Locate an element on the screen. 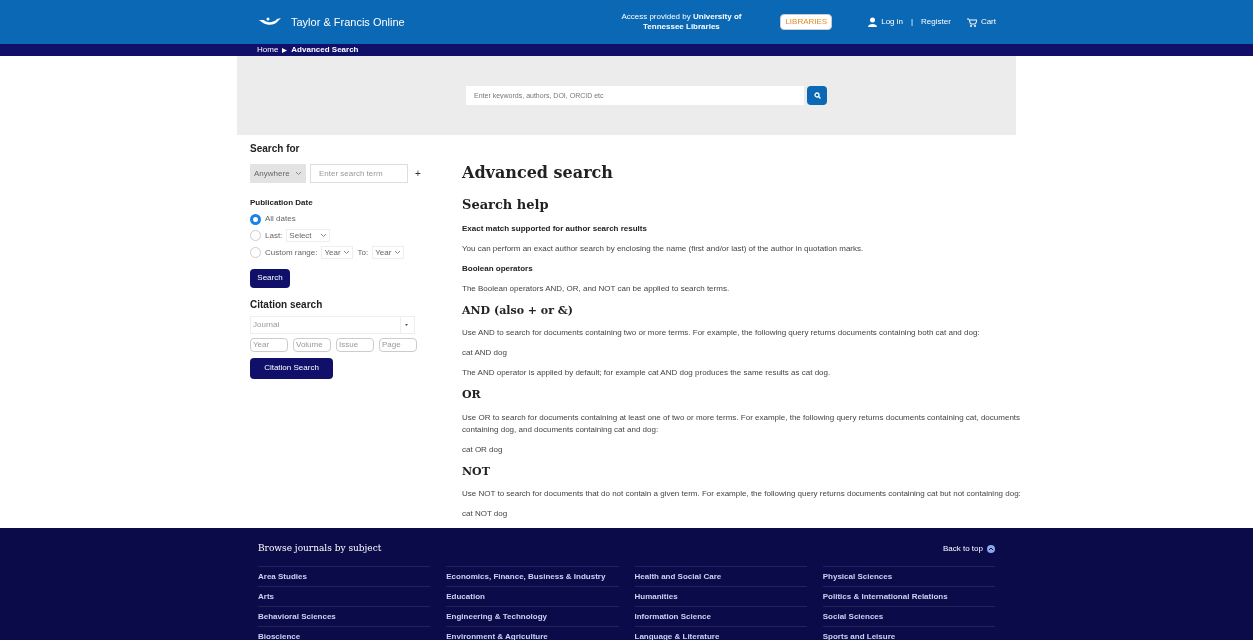  login-link: Log in is located at coordinates (892, 22).